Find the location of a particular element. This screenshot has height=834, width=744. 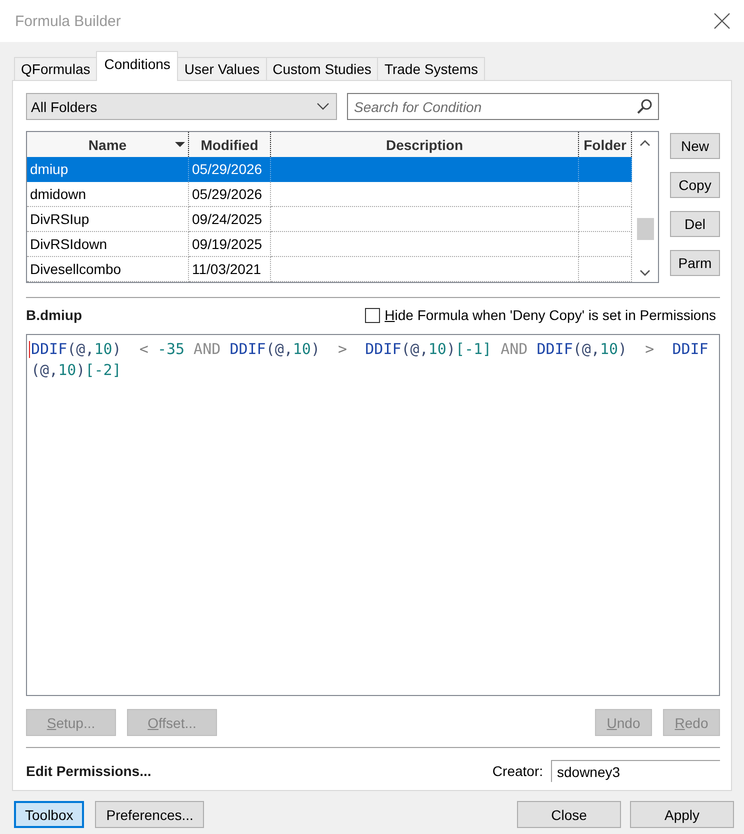

tab: Trade Systems is located at coordinates (431, 68).